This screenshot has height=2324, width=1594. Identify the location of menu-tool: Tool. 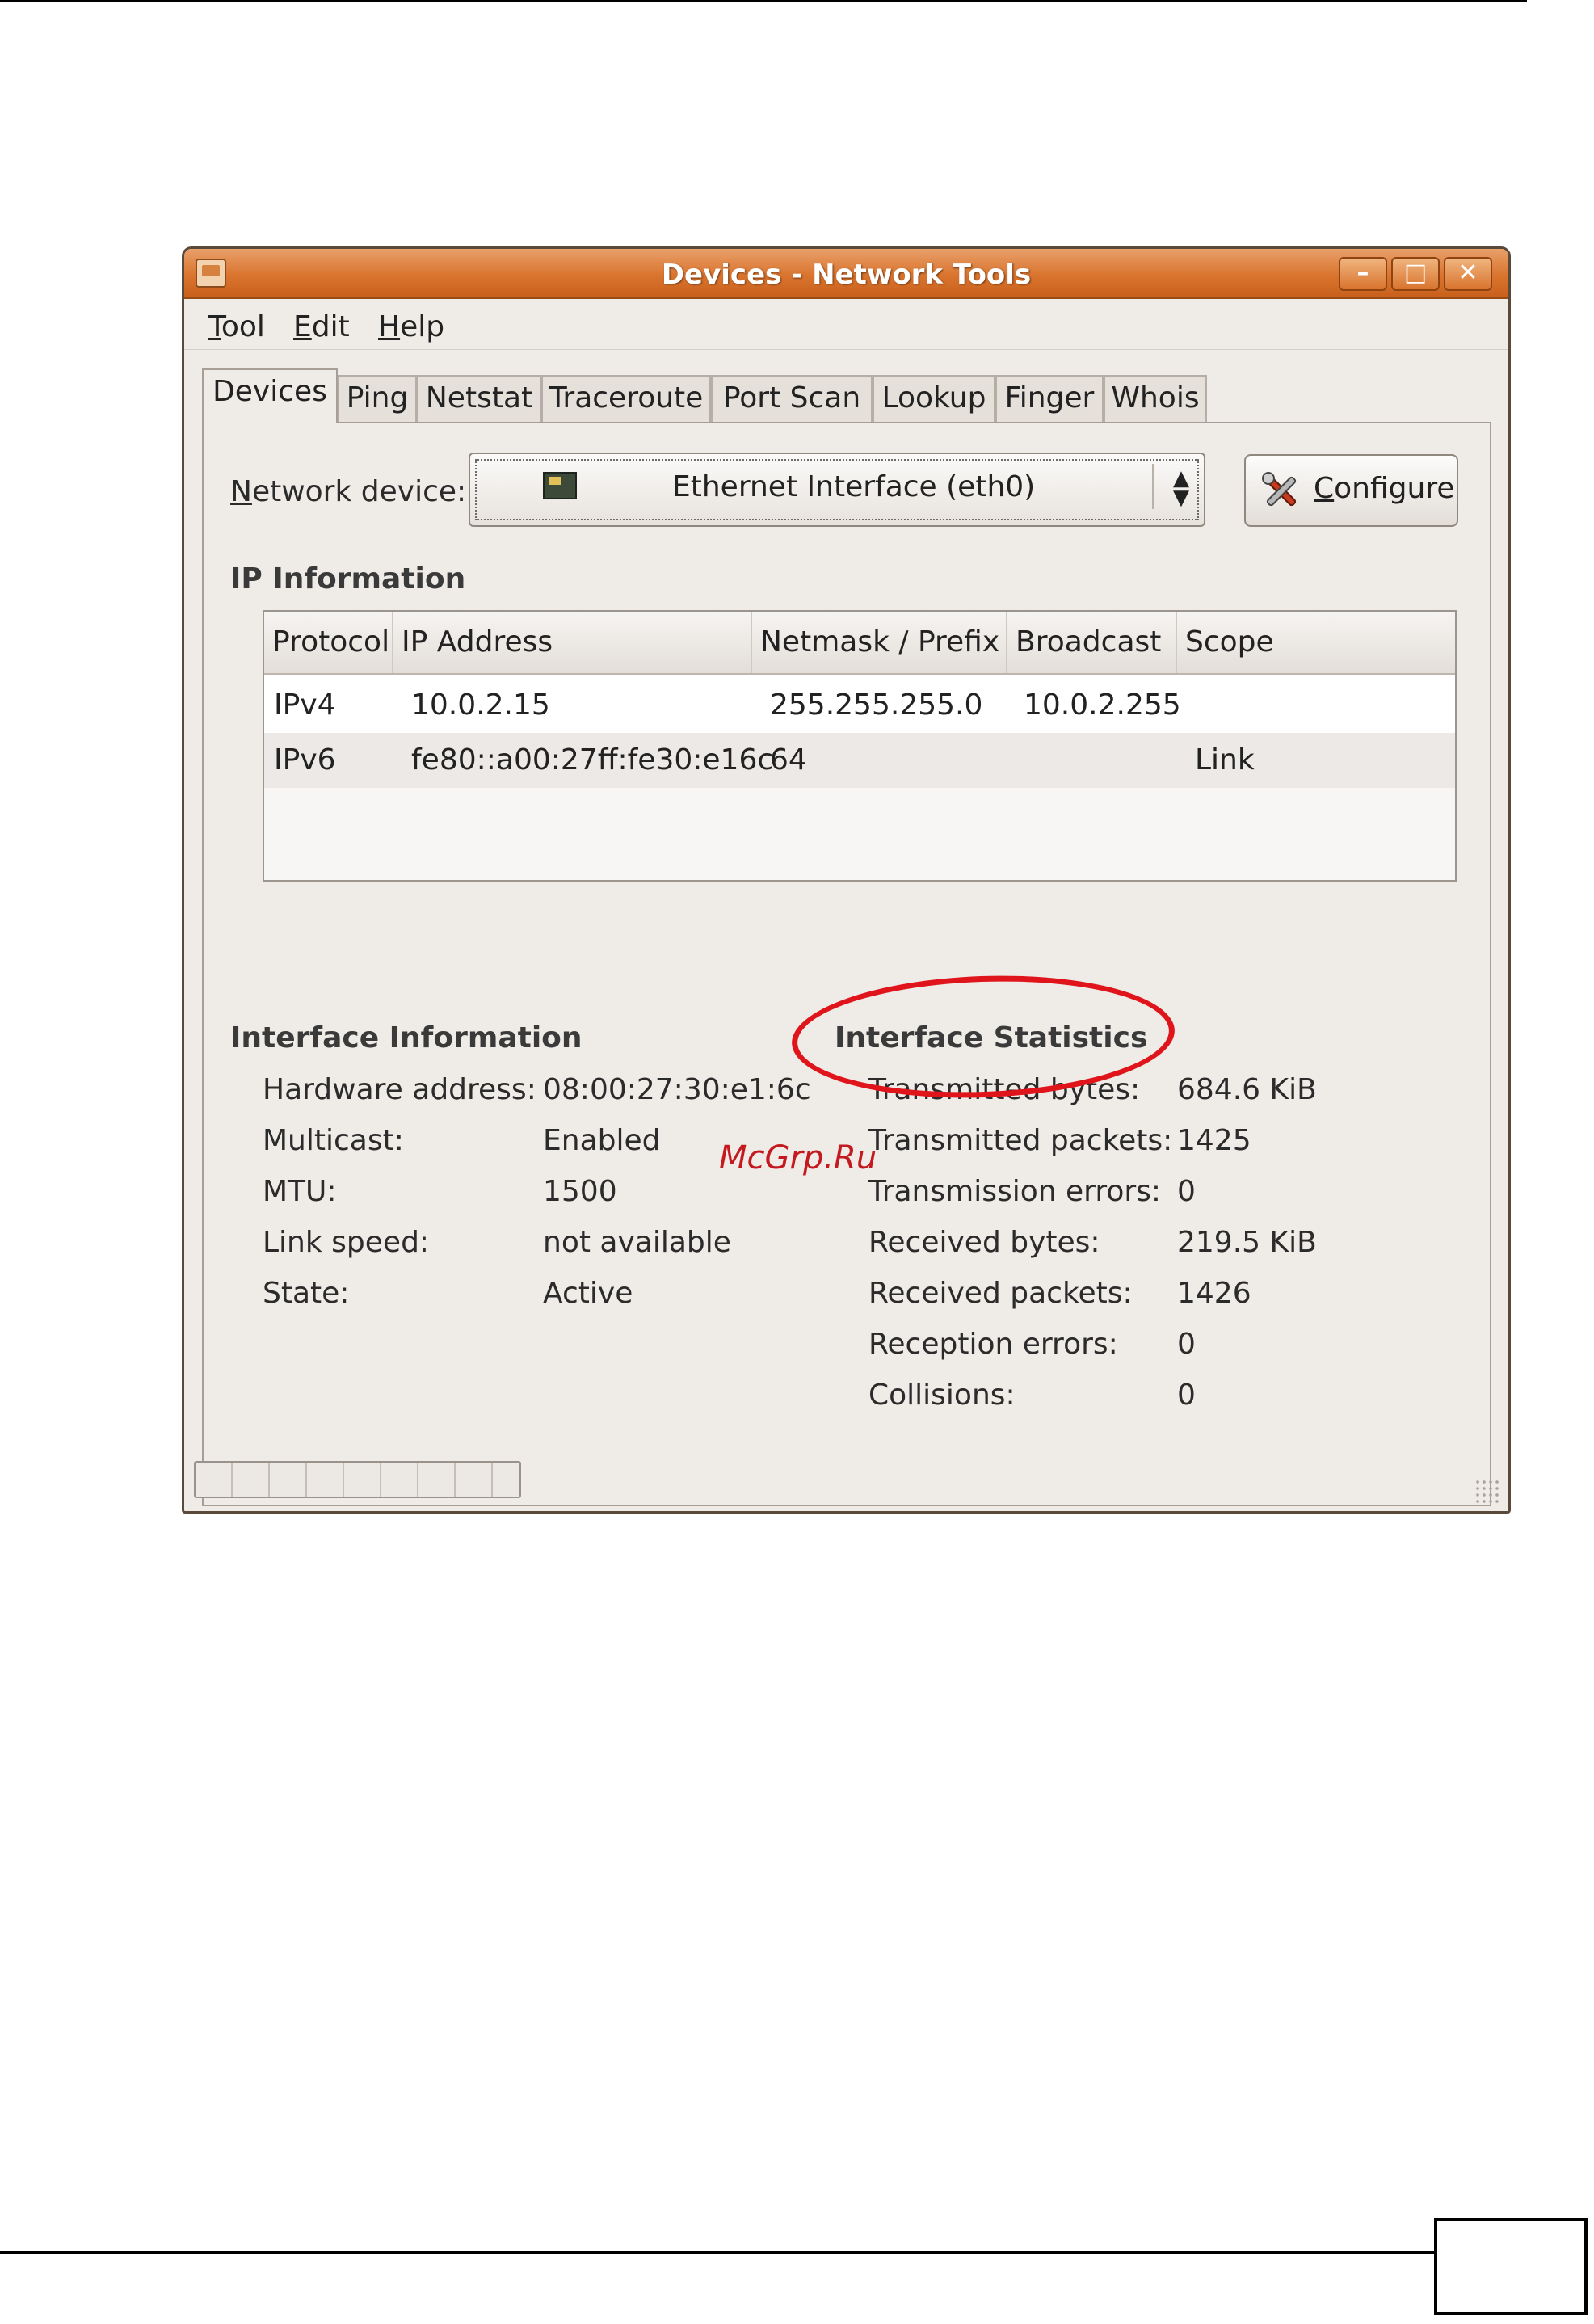
(236, 326).